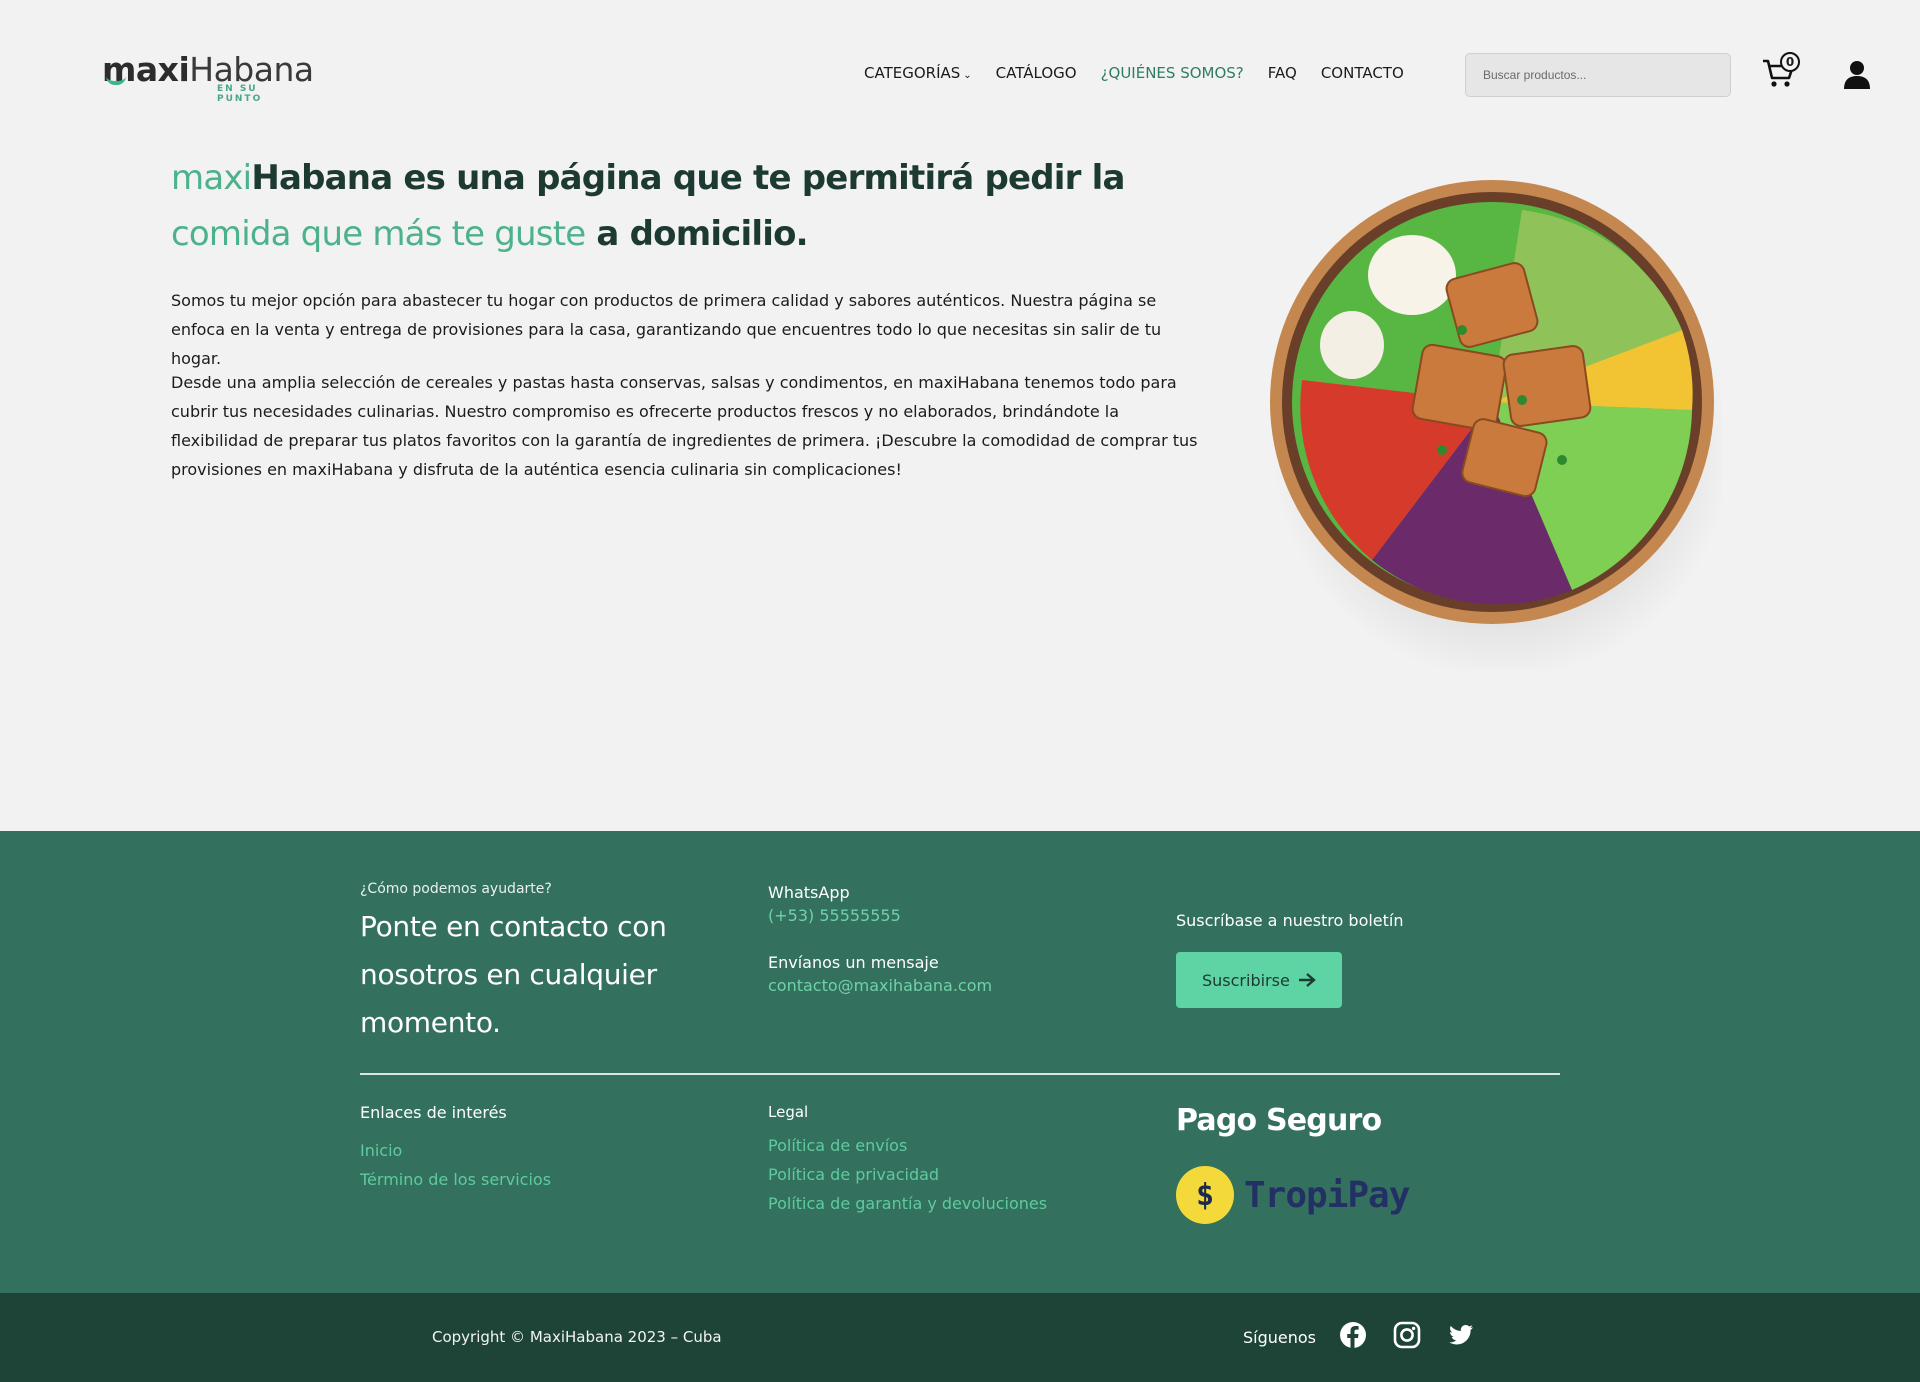 Image resolution: width=1920 pixels, height=1382 pixels. I want to click on facebook-link, so click(1353, 1335).